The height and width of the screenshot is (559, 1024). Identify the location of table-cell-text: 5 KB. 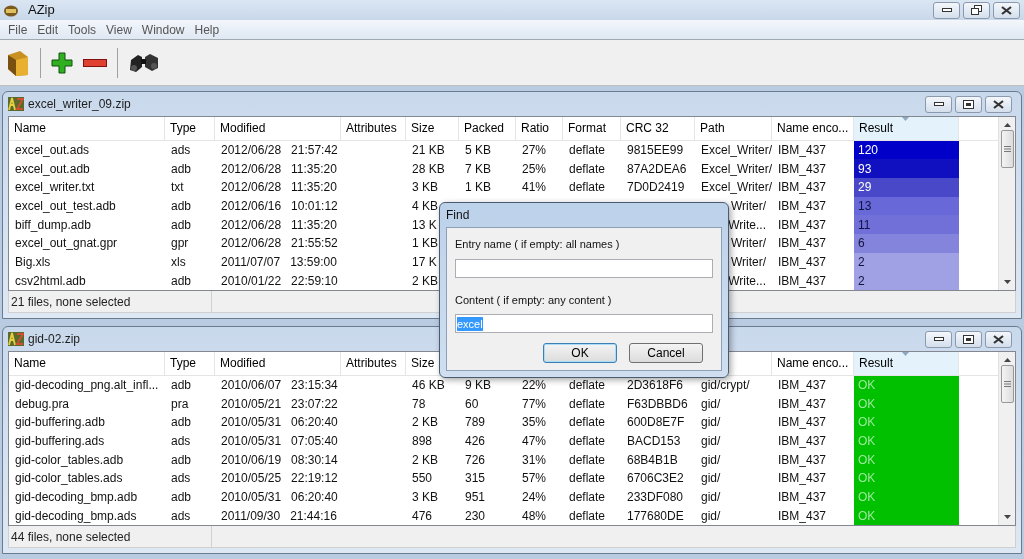
(478, 150).